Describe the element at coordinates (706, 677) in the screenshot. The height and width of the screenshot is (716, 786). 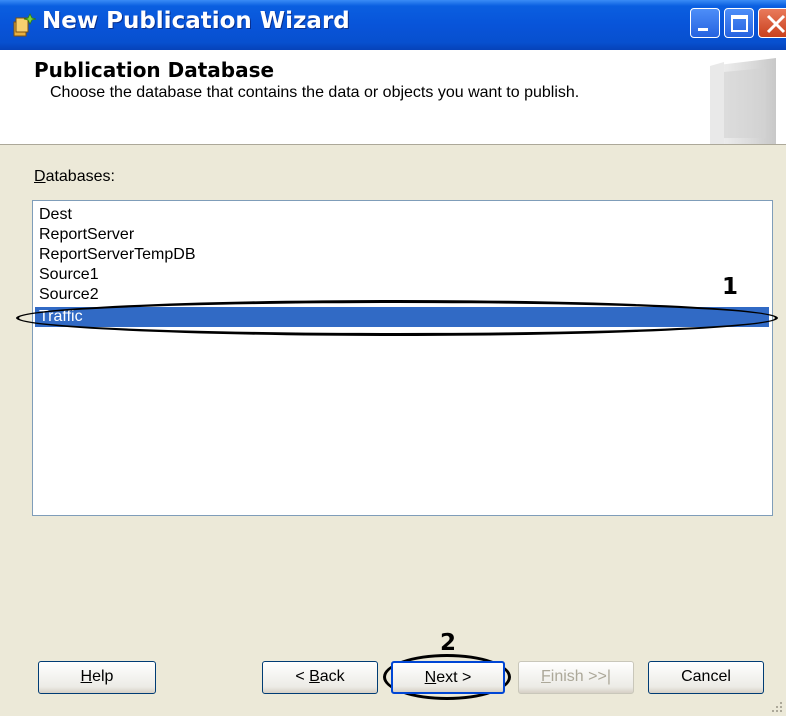
I see `cancel-button: Cancel` at that location.